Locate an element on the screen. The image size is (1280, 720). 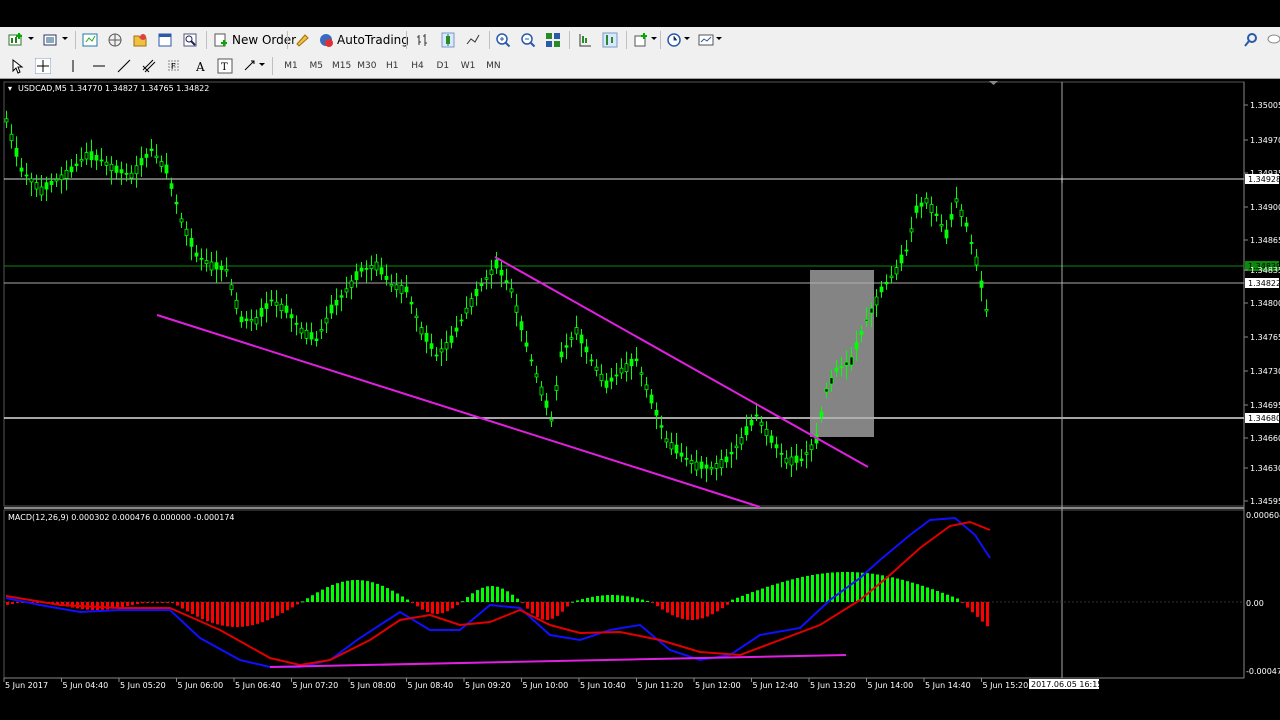
autotrading-label: AutoTrading is located at coordinates (373, 40).